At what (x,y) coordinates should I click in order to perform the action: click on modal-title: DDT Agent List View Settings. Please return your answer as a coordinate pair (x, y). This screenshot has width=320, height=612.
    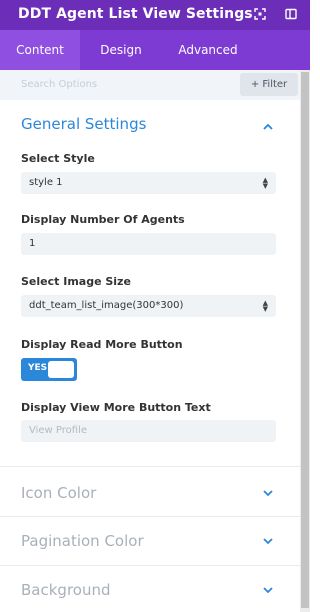
    Looking at the image, I should click on (135, 14).